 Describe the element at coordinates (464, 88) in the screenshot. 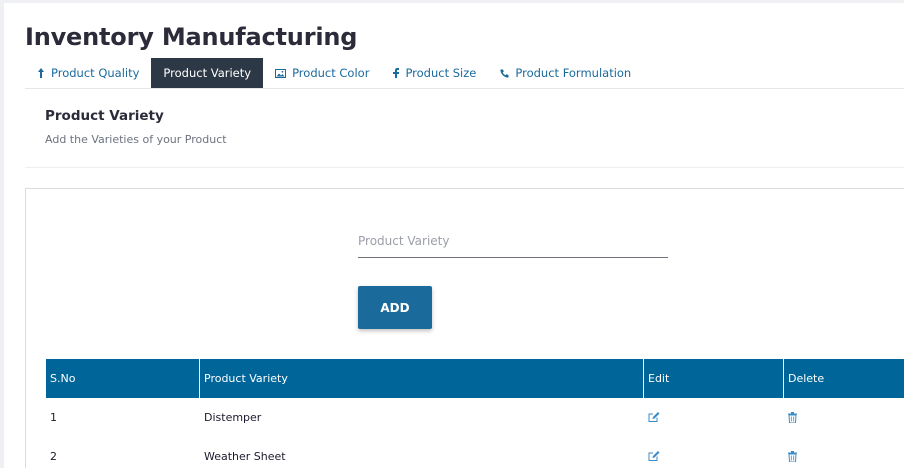

I see `tab-divider` at that location.